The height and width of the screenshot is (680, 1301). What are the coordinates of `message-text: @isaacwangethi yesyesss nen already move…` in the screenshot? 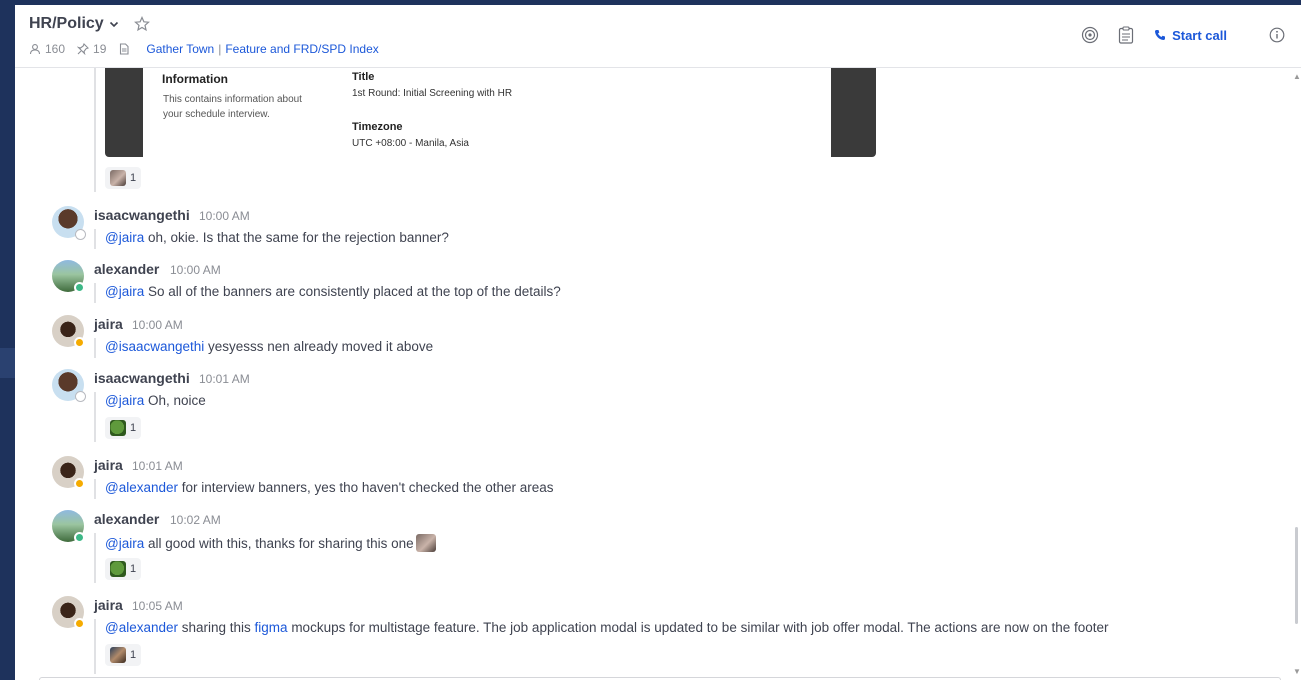 It's located at (269, 346).